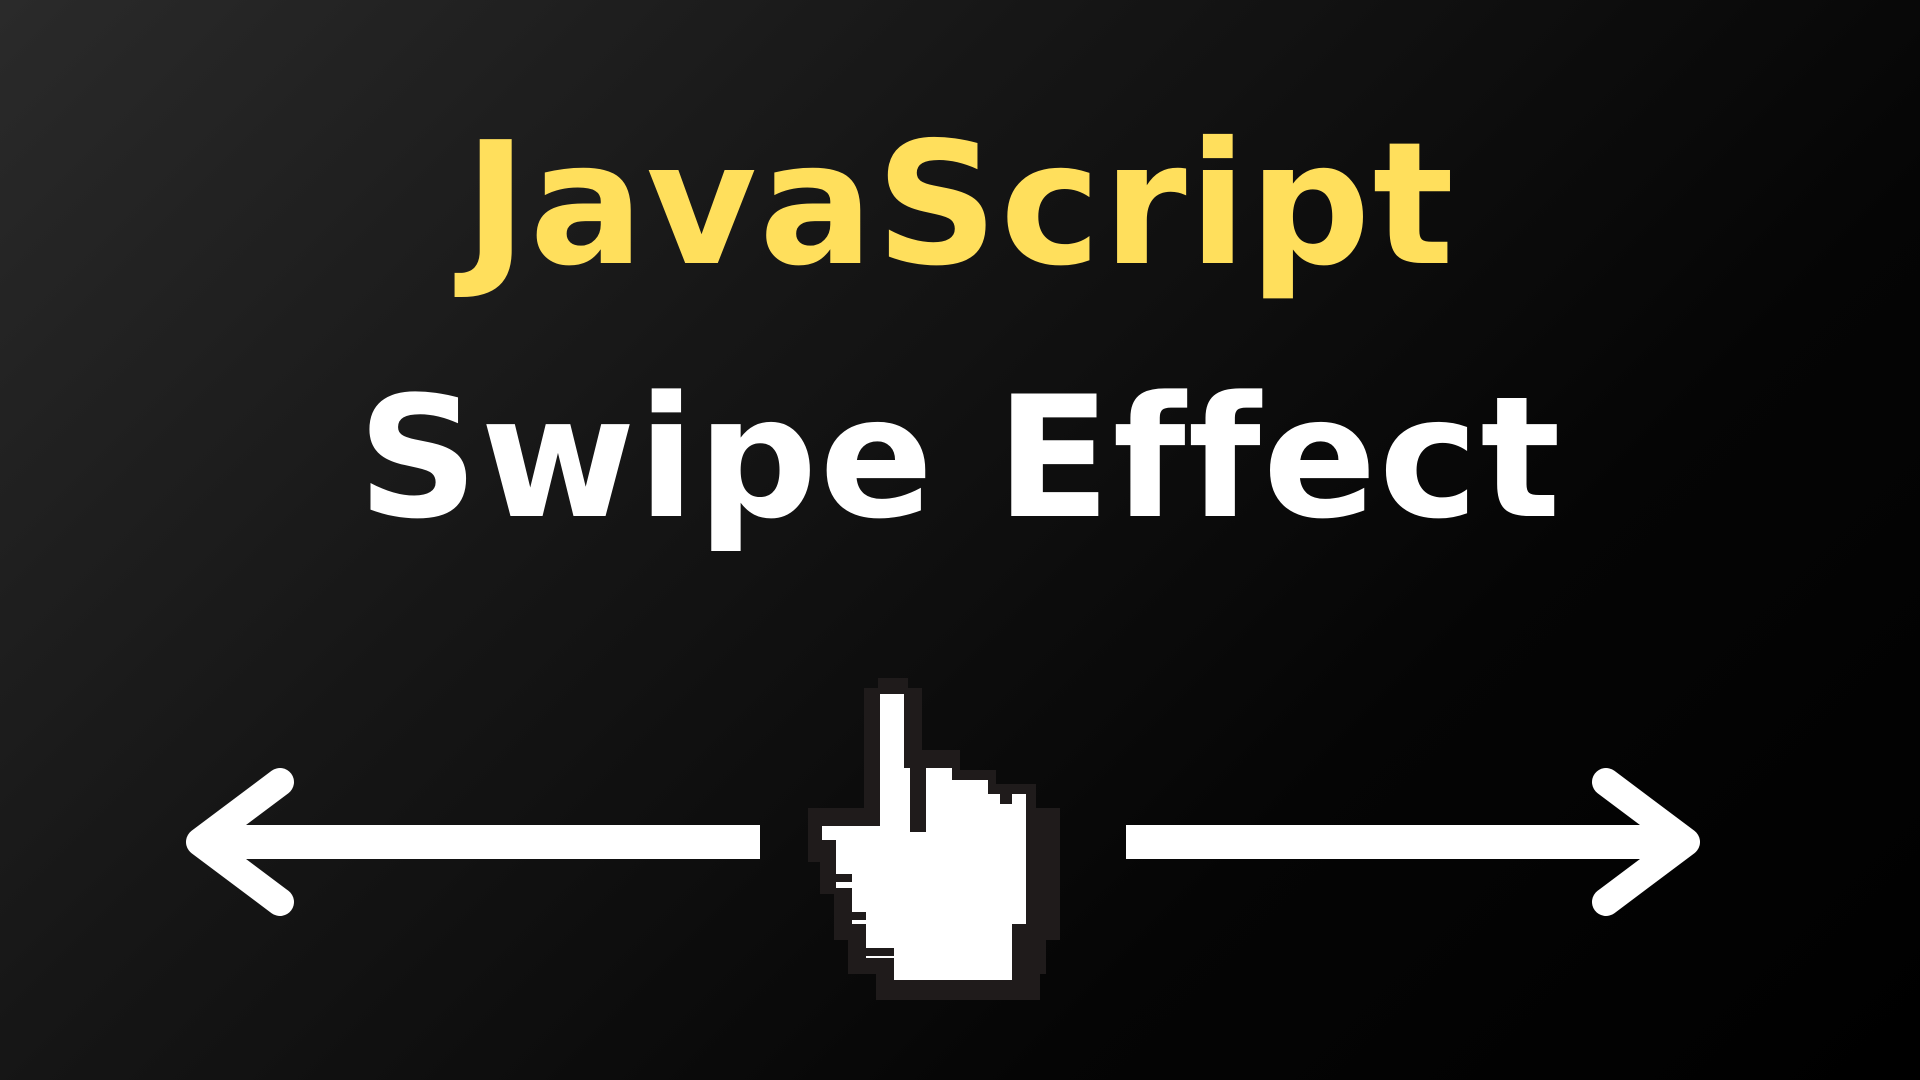  I want to click on title-swipe-effect: Swipe Effect, so click(960, 458).